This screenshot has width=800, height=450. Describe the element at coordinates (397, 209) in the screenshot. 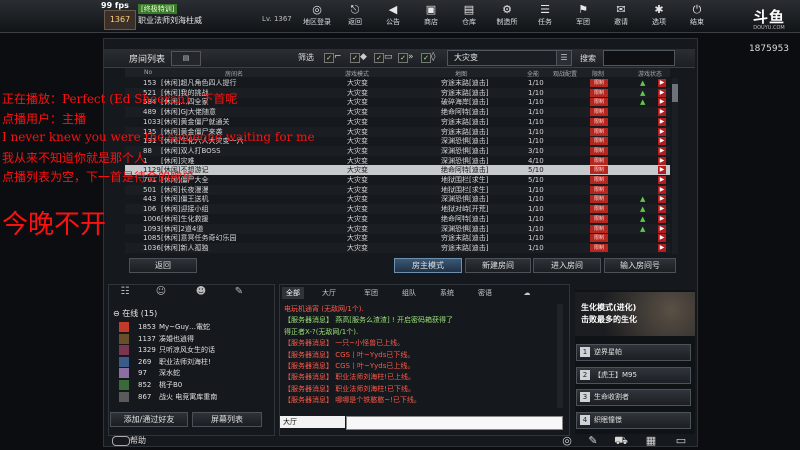

I see `room-row: 106 [休闲]迎接小组 大灾变 地狱对峙[开荒] 1/10 限制 ▲ ▶` at that location.